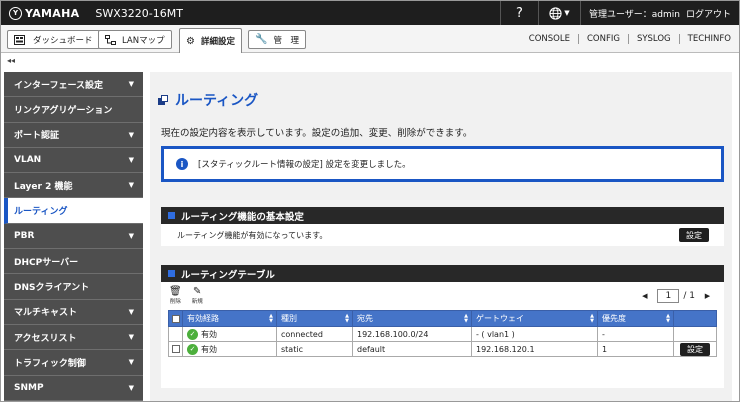 This screenshot has width=740, height=402. I want to click on sidebar-item-dhcp-server: DHCPサーバー, so click(73, 262).